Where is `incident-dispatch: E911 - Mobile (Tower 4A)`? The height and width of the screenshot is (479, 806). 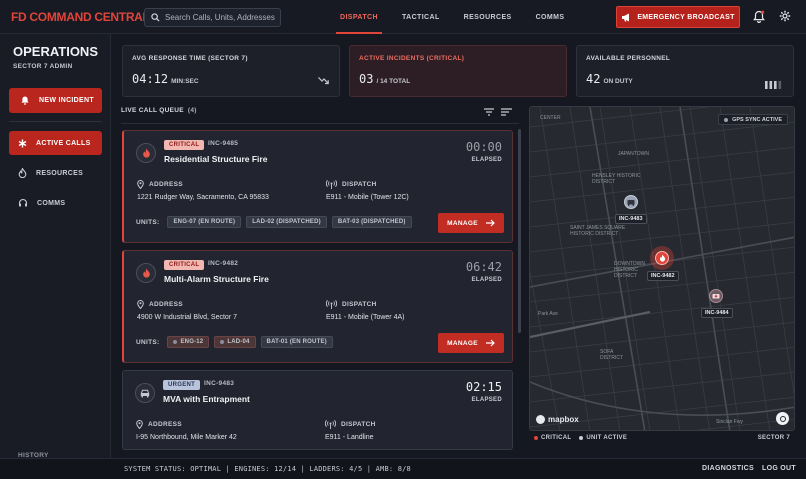 incident-dispatch: E911 - Mobile (Tower 4A) is located at coordinates (365, 317).